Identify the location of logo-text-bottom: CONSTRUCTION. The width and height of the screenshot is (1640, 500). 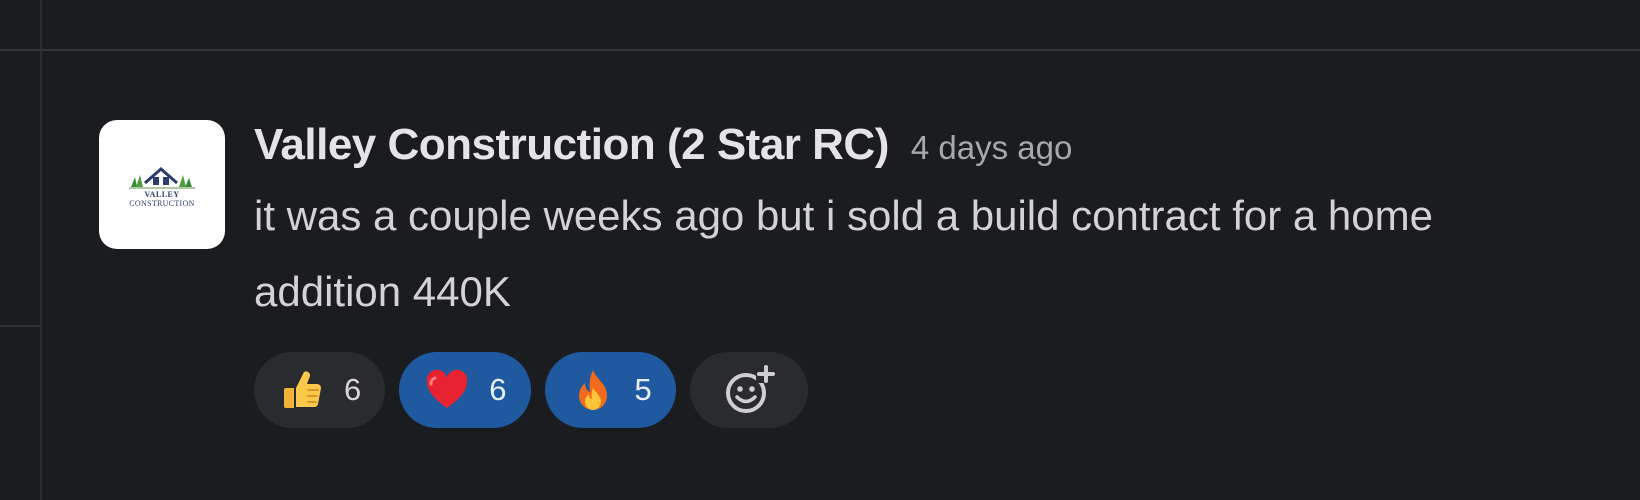
(162, 203).